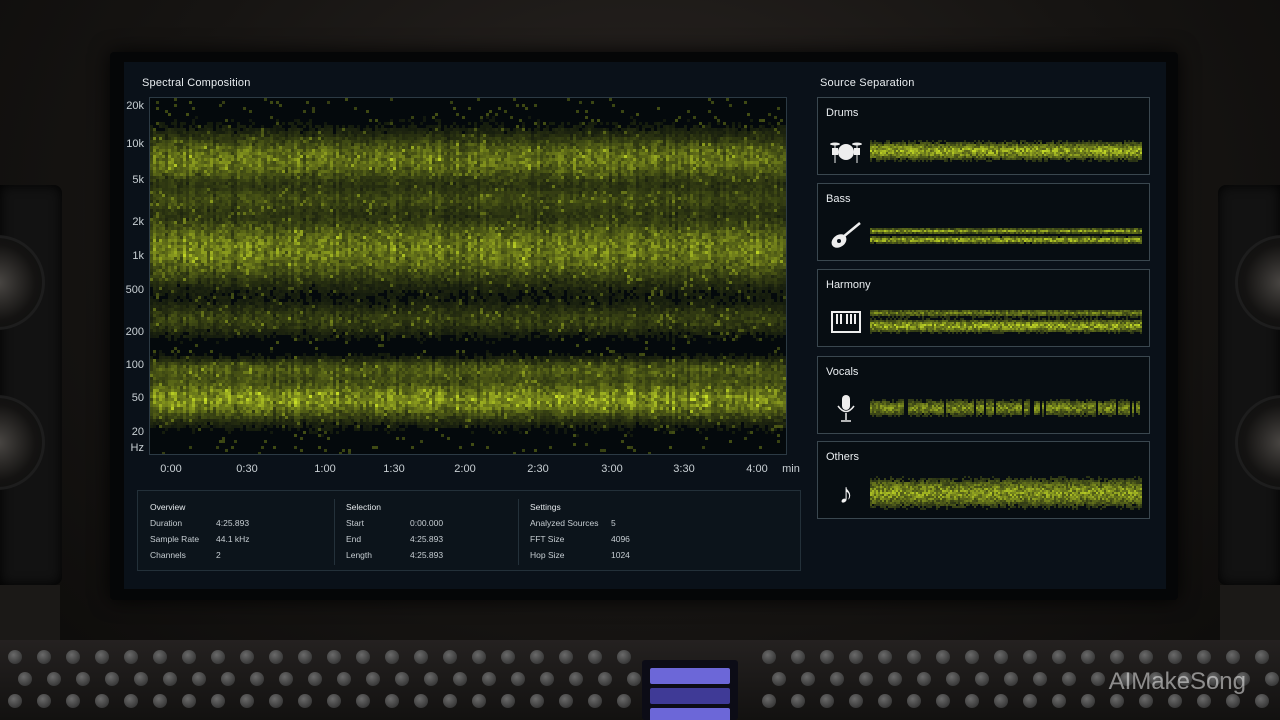 This screenshot has width=1280, height=720. Describe the element at coordinates (359, 555) in the screenshot. I see `length-label: Length` at that location.